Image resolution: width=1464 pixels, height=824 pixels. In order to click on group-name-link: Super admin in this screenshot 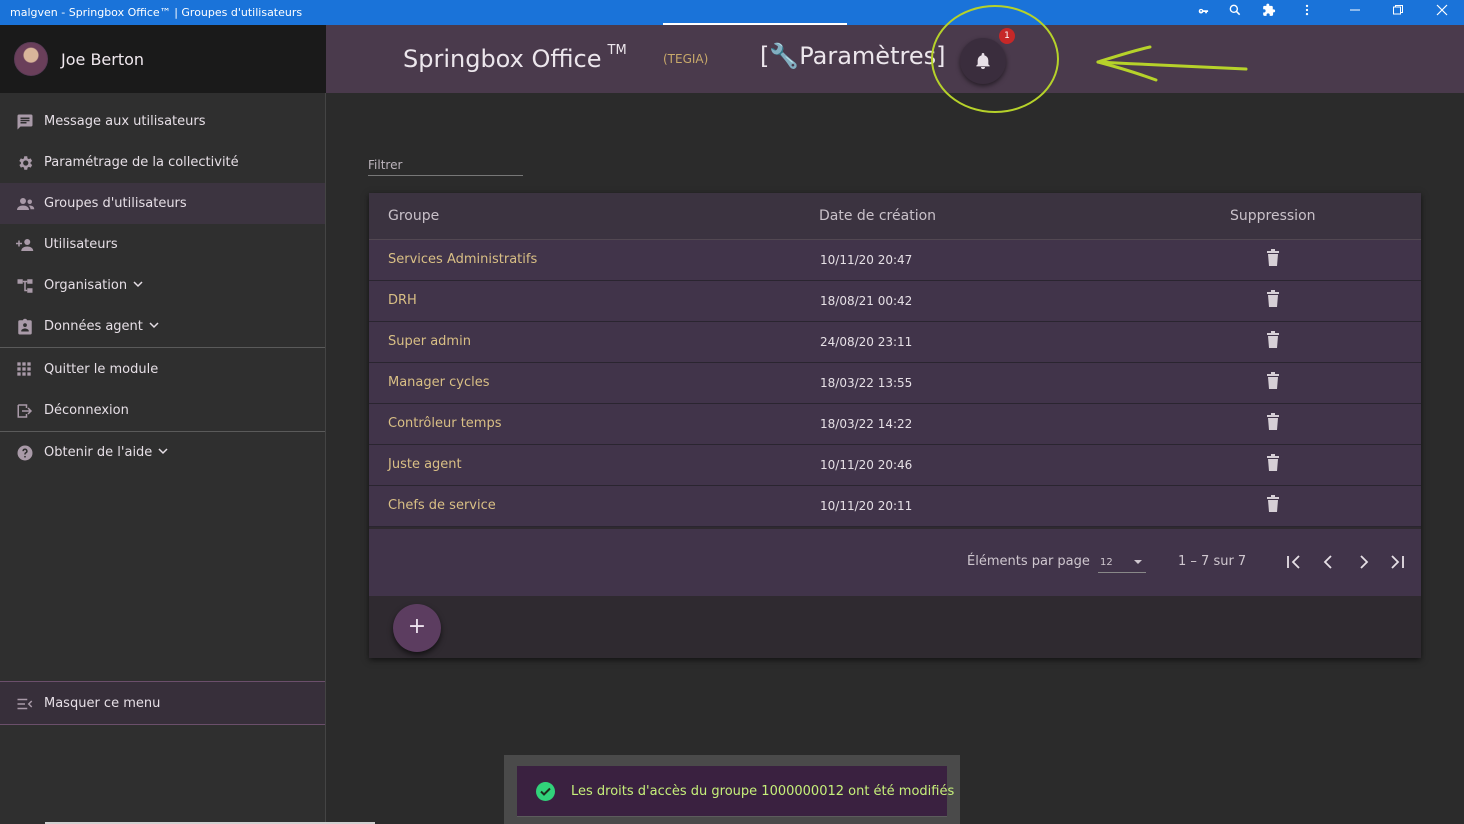, I will do `click(429, 341)`.